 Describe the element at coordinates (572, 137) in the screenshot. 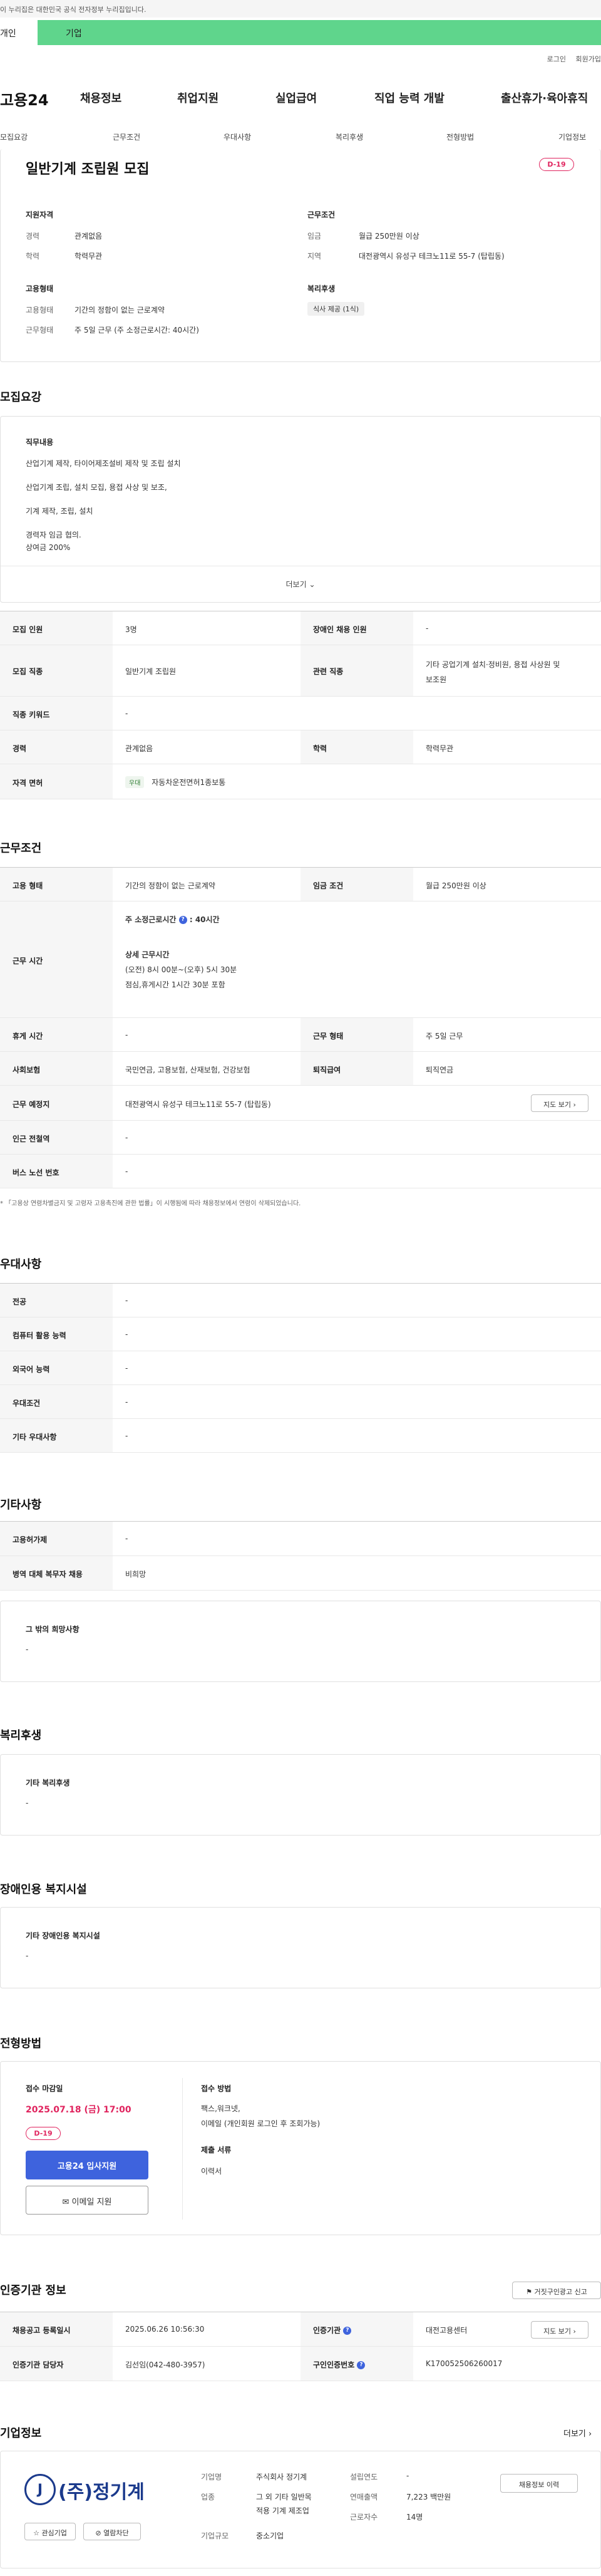

I see `snav-company: 기업정보` at that location.